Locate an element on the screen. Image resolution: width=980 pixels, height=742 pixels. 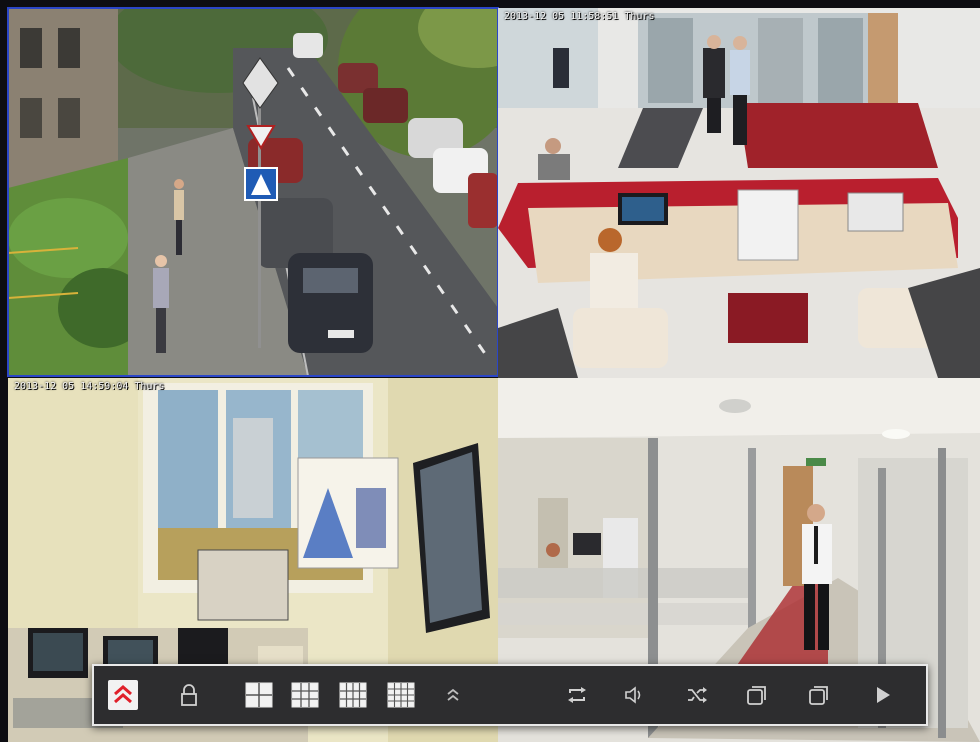
grid-4x4-icon is located at coordinates (401, 695).